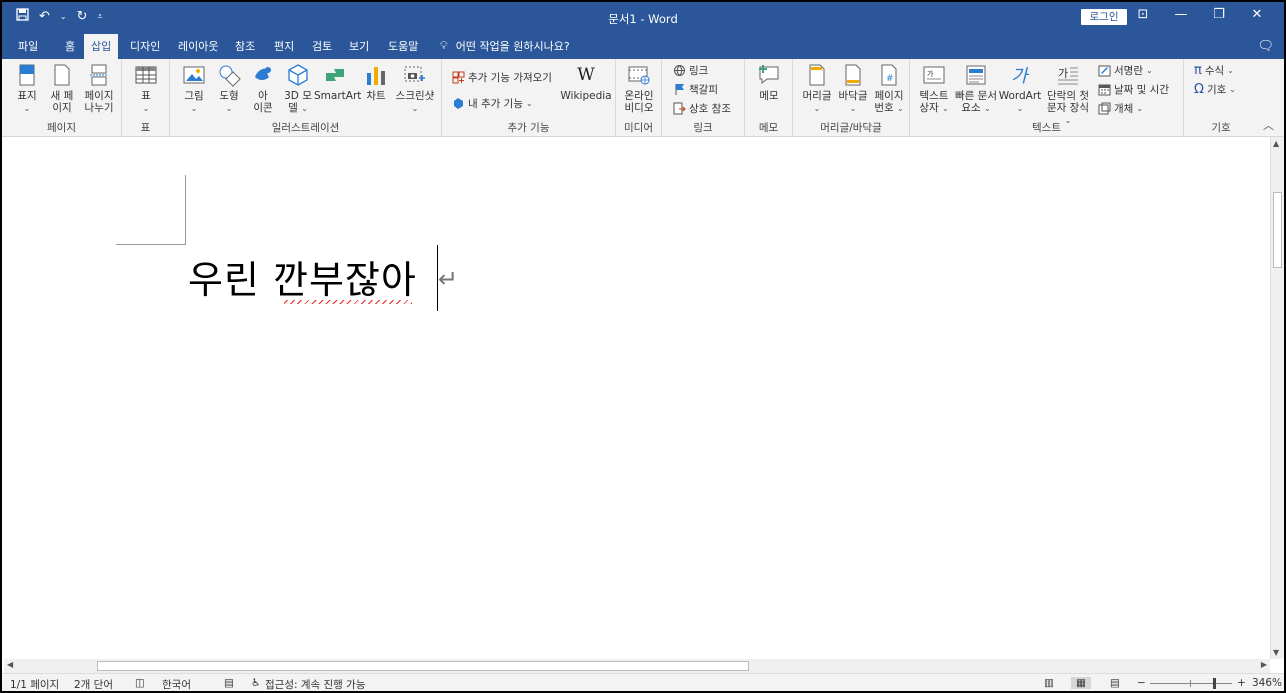  I want to click on macro-record-icon: ▤, so click(229, 683).